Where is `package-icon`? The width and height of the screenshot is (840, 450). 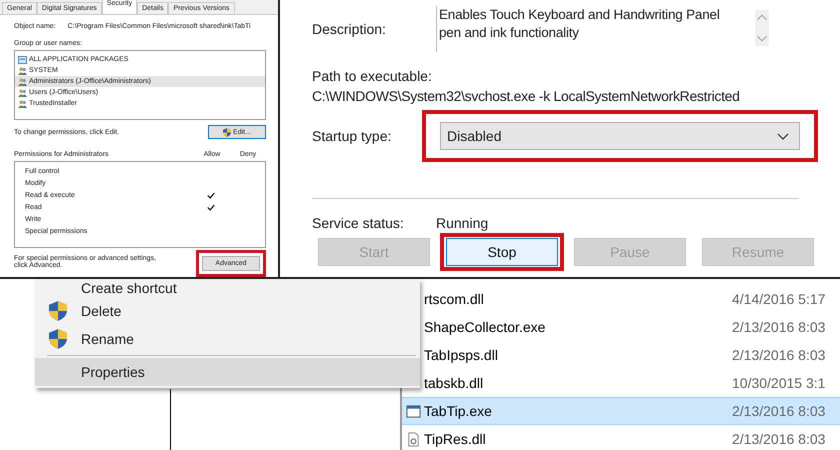 package-icon is located at coordinates (22, 60).